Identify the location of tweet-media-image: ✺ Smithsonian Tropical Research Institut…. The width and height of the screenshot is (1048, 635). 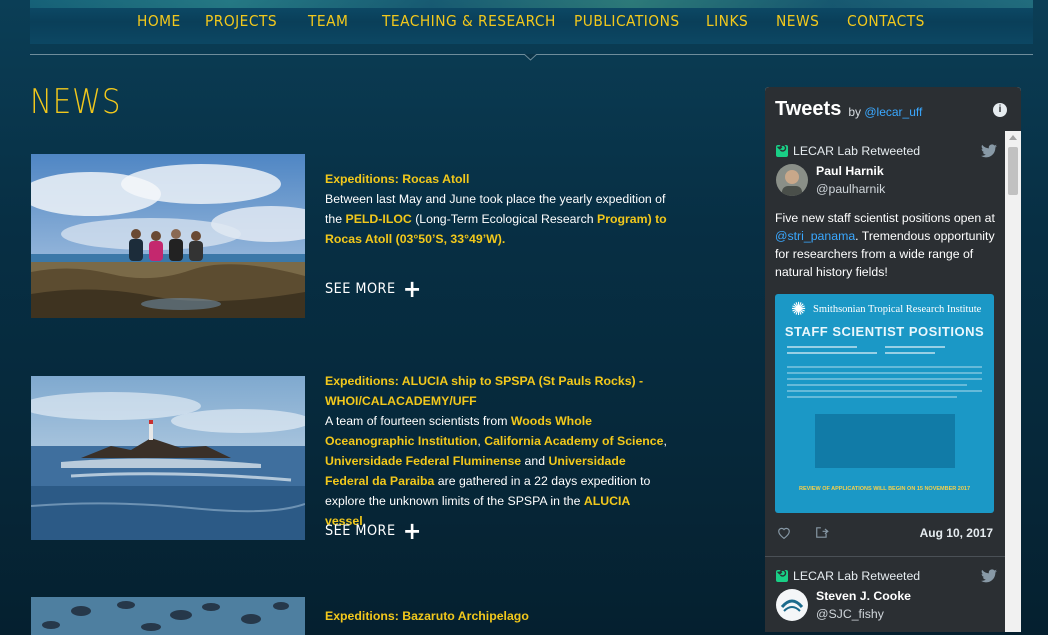
(884, 403).